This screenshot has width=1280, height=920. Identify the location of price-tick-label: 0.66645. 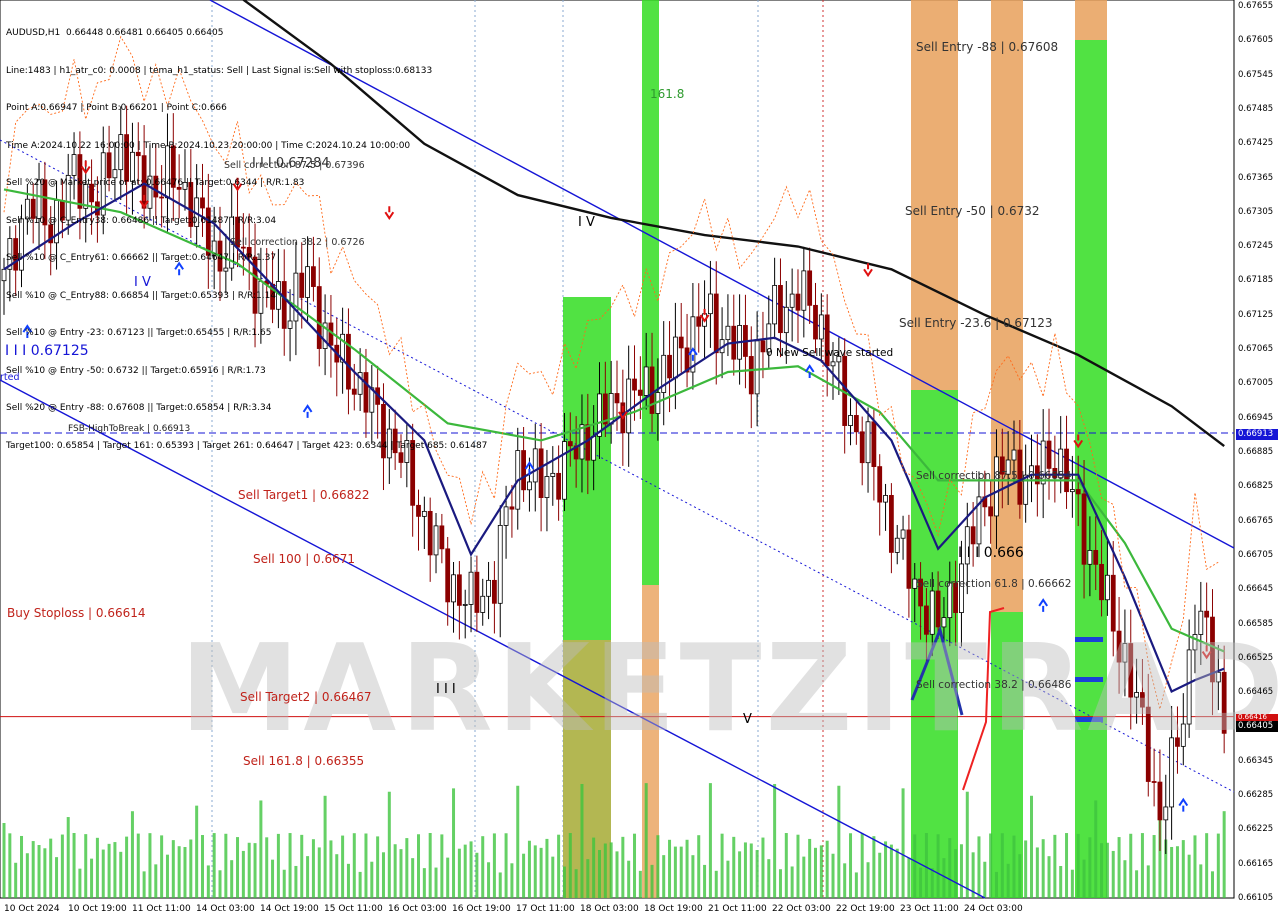
(1256, 589).